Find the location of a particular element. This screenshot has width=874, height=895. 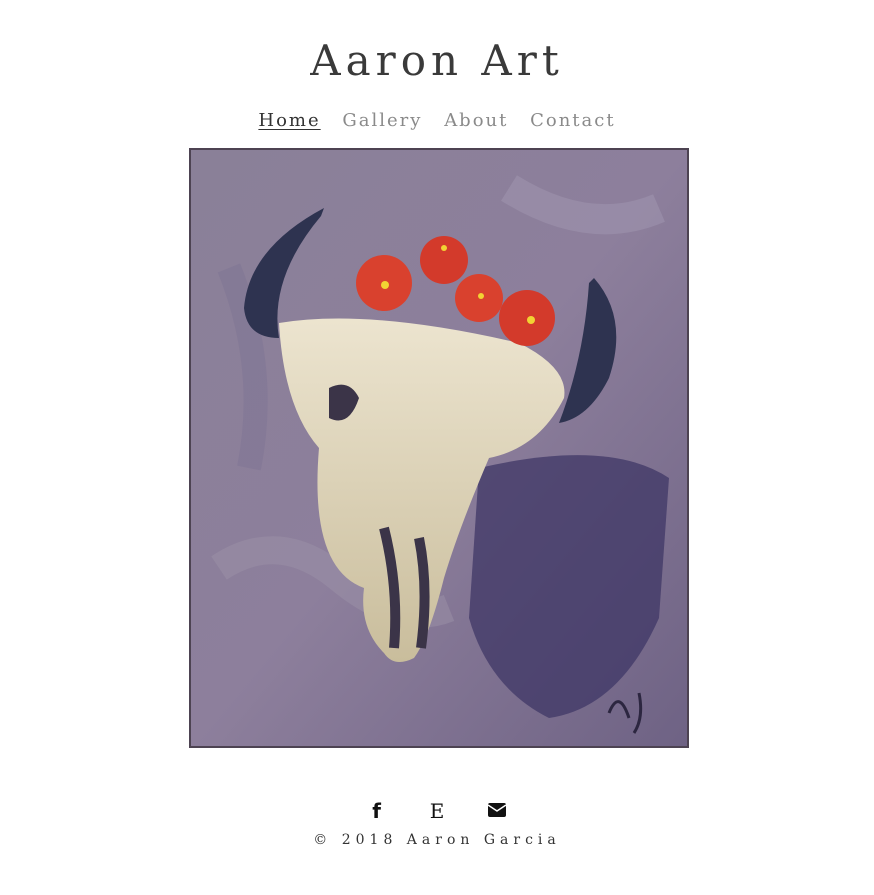

social-links: f E is located at coordinates (437, 810).